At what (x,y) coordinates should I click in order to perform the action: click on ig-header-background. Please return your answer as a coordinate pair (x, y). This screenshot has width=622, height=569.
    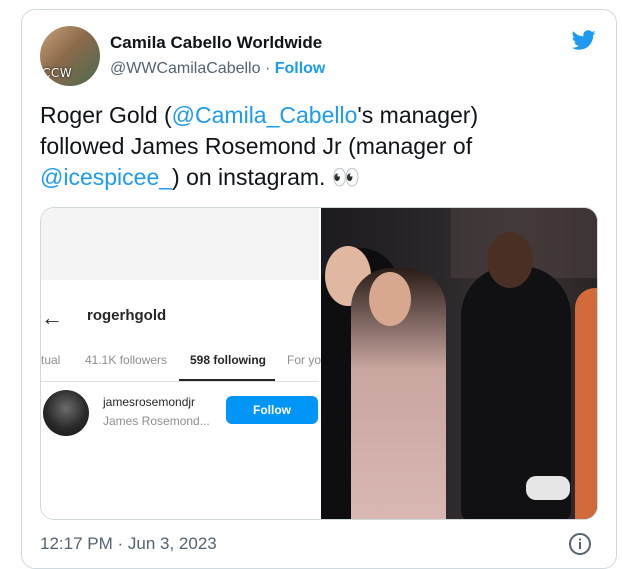
    Looking at the image, I should click on (180, 244).